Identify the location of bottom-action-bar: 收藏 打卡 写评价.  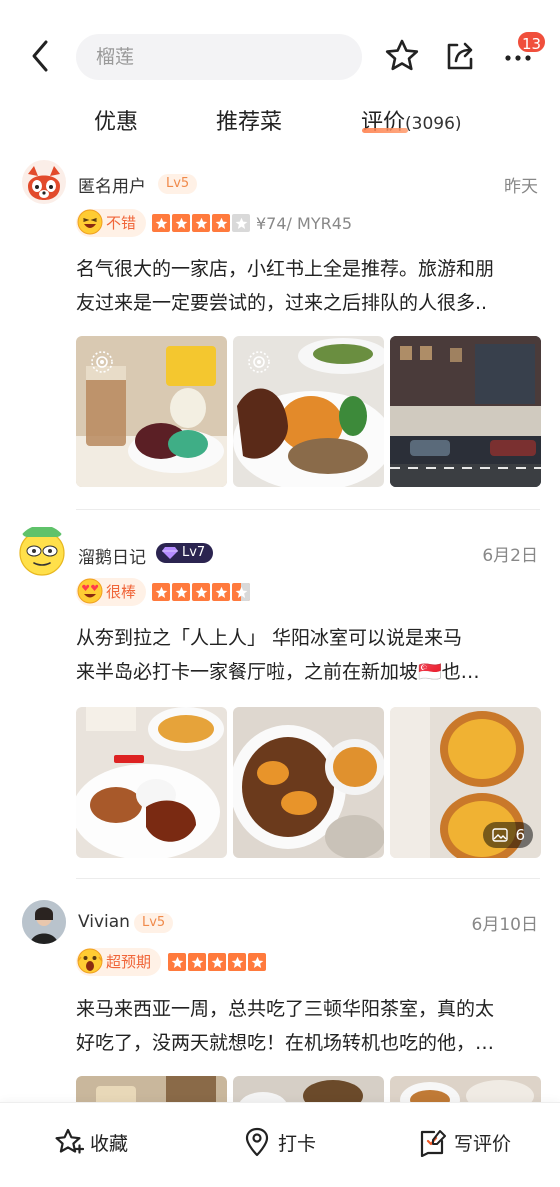
(280, 1144).